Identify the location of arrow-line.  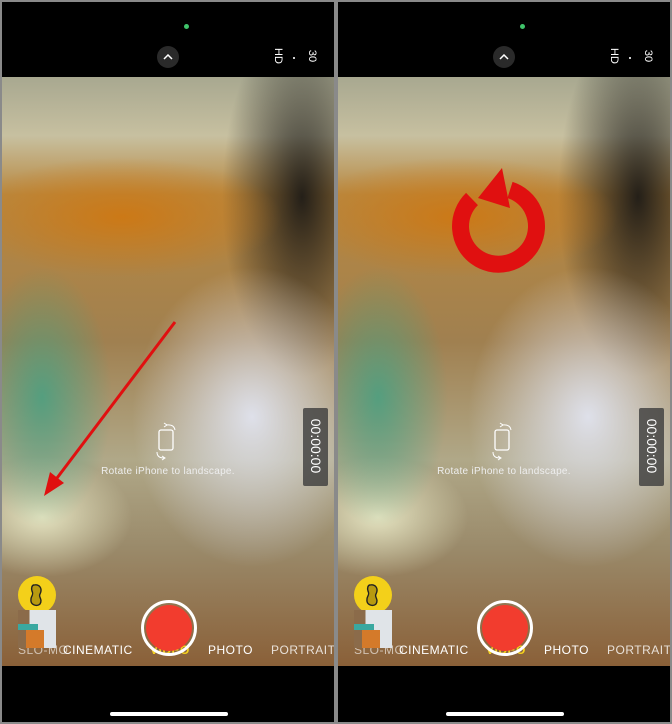
(114, 402).